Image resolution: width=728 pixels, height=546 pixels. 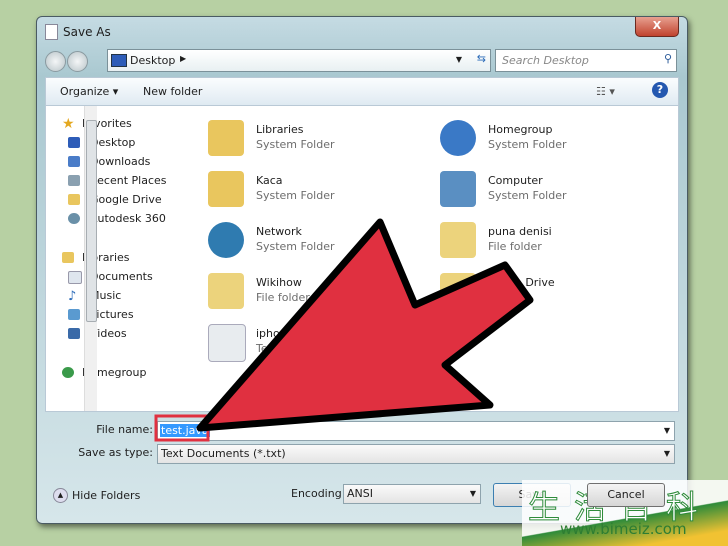 What do you see at coordinates (51, 32) in the screenshot?
I see `notepad-icon` at bounding box center [51, 32].